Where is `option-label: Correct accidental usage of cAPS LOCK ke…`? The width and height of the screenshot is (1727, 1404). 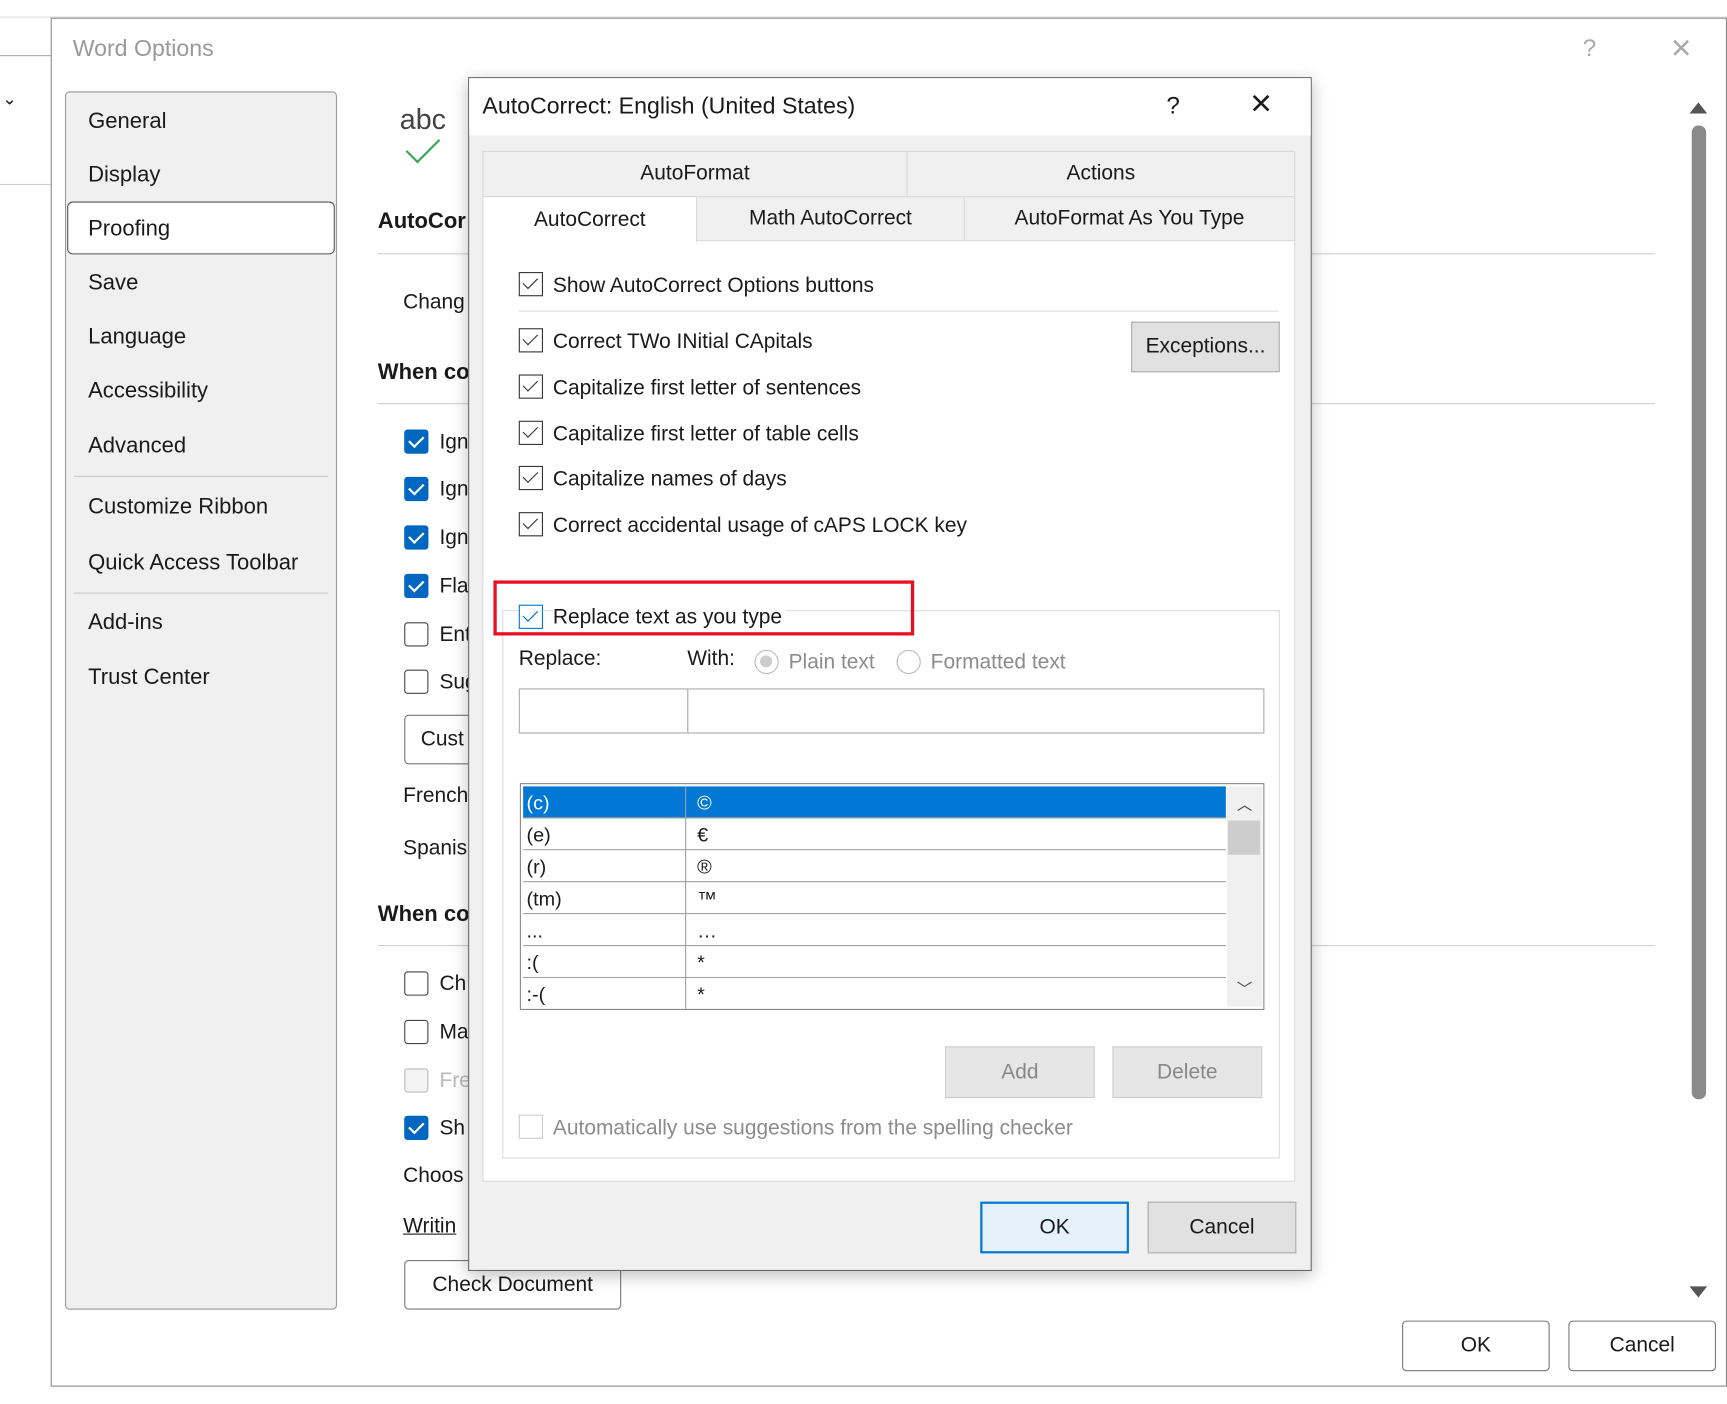 option-label: Correct accidental usage of cAPS LOCK ke… is located at coordinates (759, 526).